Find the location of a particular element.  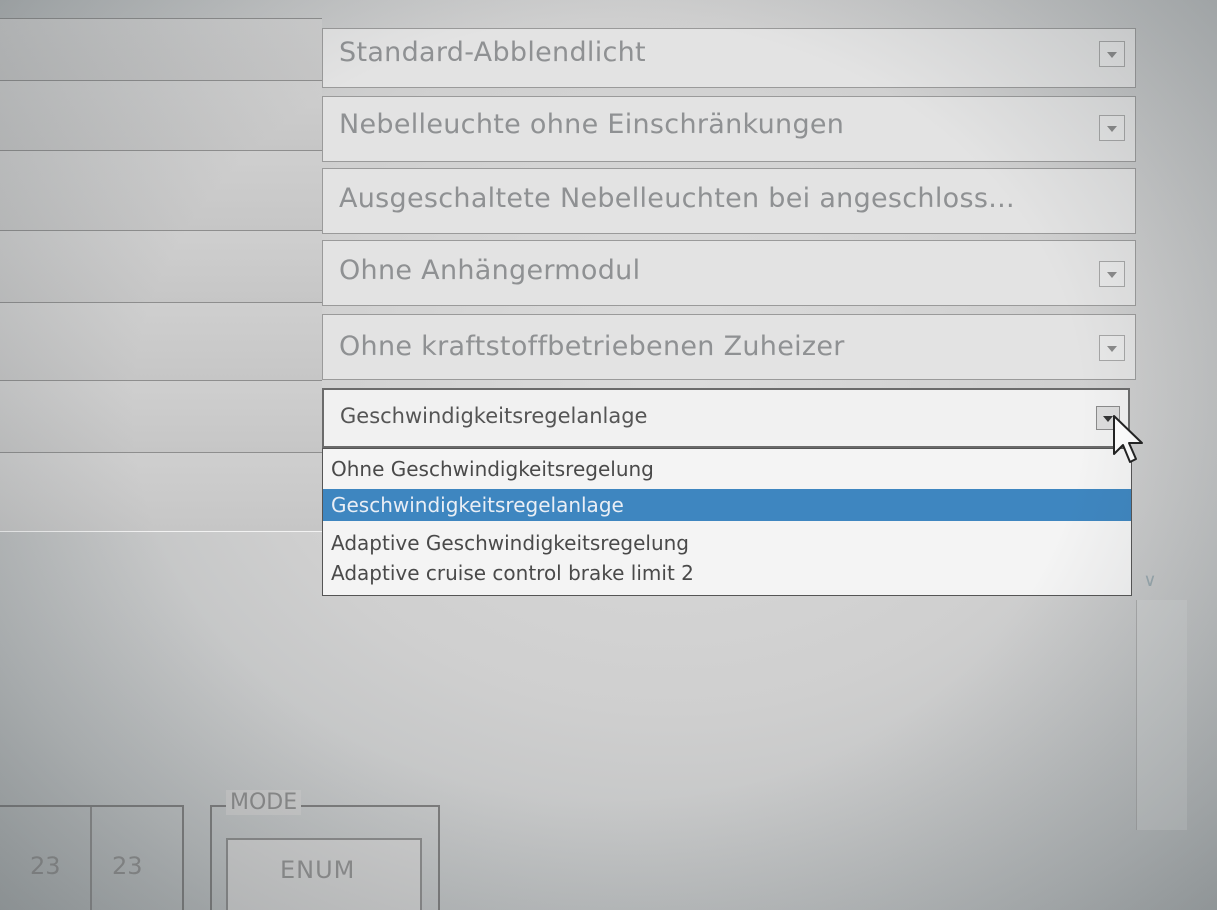

counter-box is located at coordinates (92, 857).